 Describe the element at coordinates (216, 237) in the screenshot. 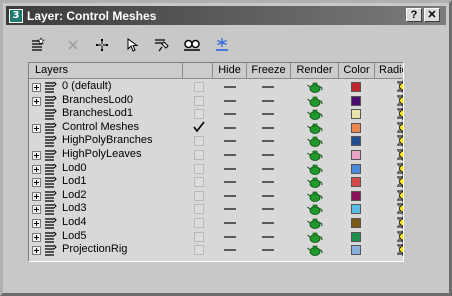

I see `layer-row: Lod5` at that location.